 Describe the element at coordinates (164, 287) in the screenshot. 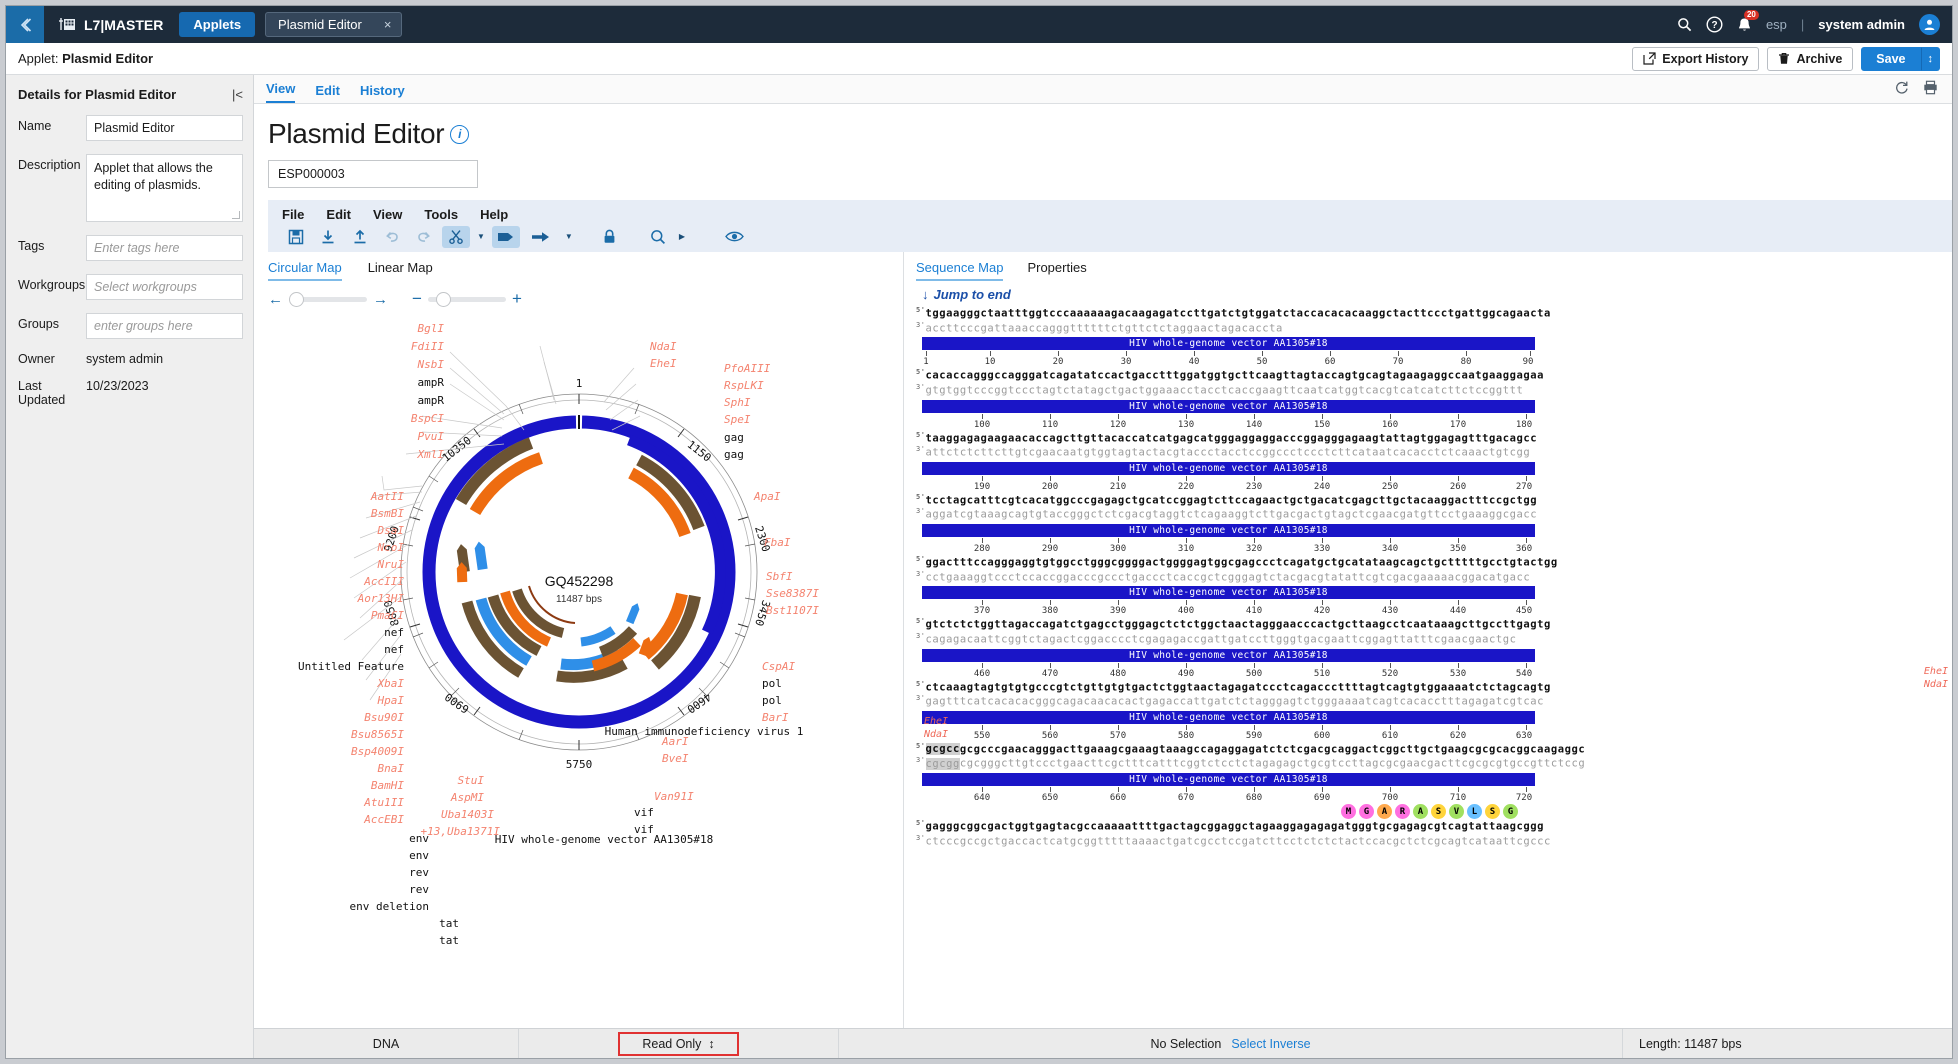

I see `workgroups-select: Select workgroups` at that location.